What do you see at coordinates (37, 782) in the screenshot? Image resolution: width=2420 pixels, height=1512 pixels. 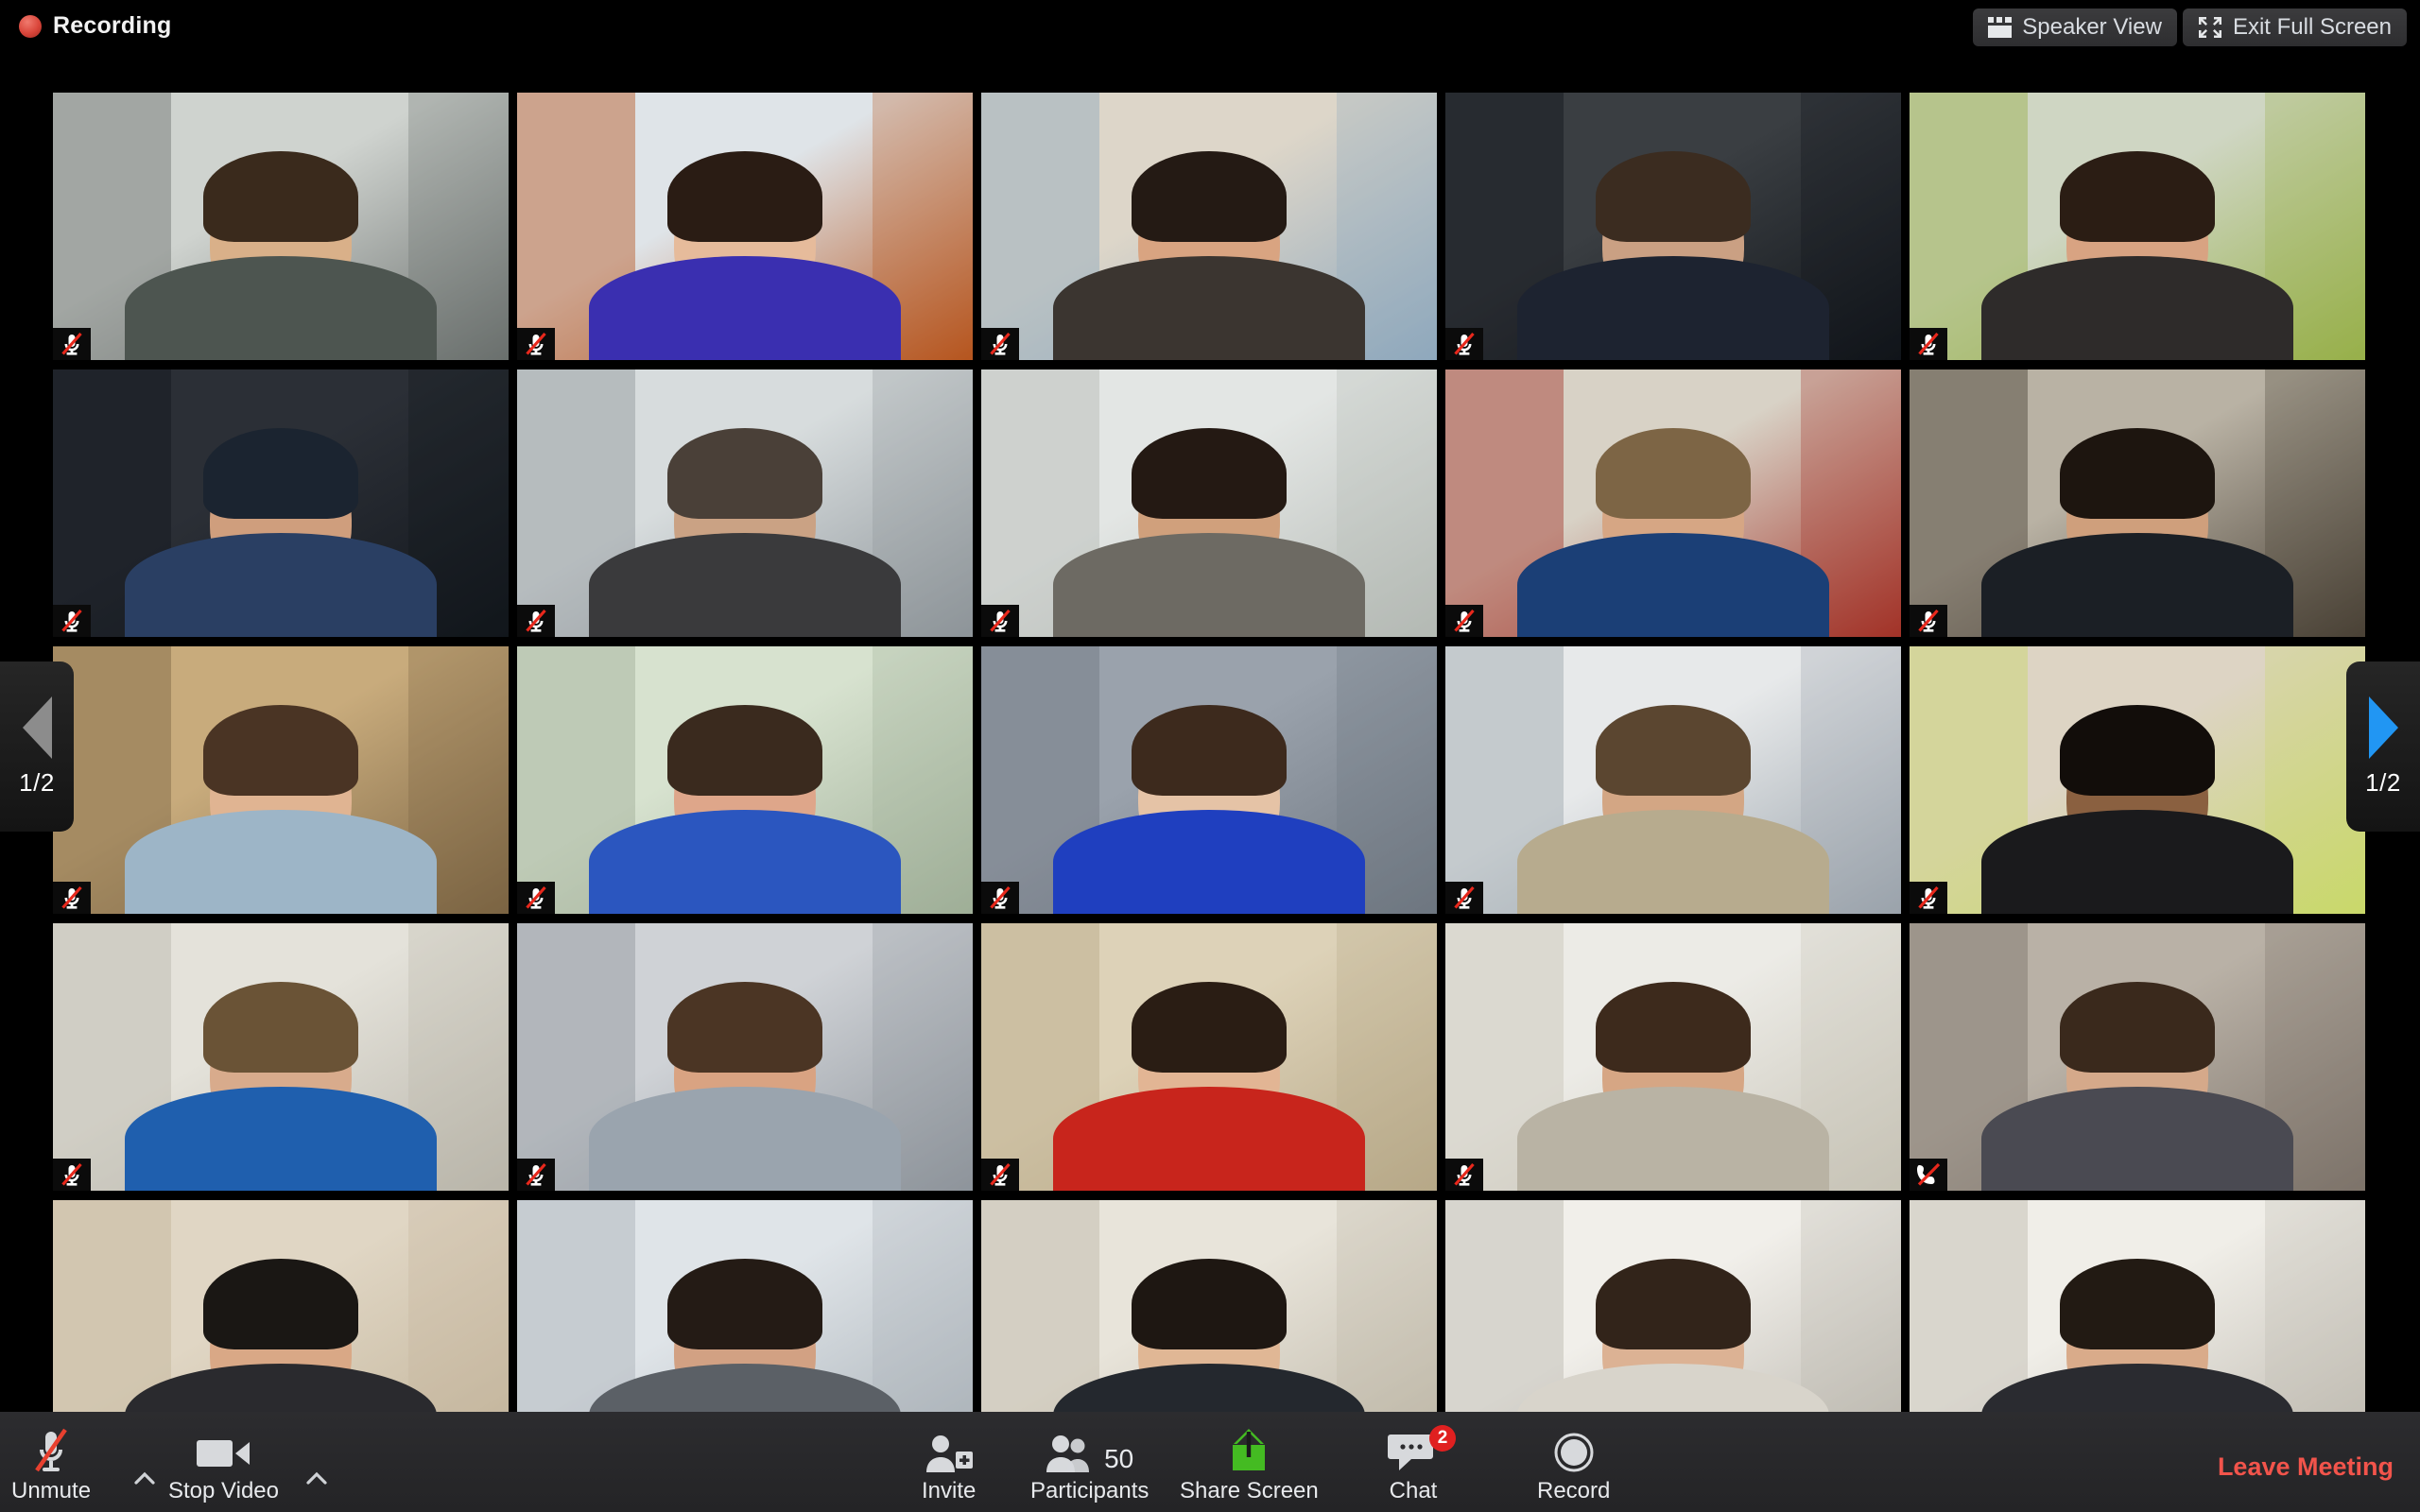 I see `page-indicator-left: 1/2` at bounding box center [37, 782].